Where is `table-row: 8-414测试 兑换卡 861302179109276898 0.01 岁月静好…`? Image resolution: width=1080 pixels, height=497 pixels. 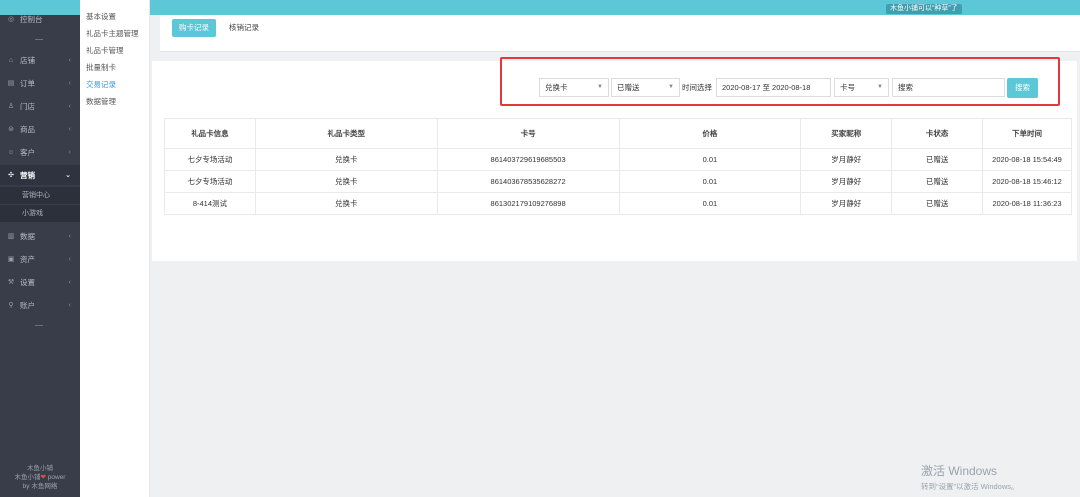 table-row: 8-414测试 兑换卡 861302179109276898 0.01 岁月静好… is located at coordinates (618, 203).